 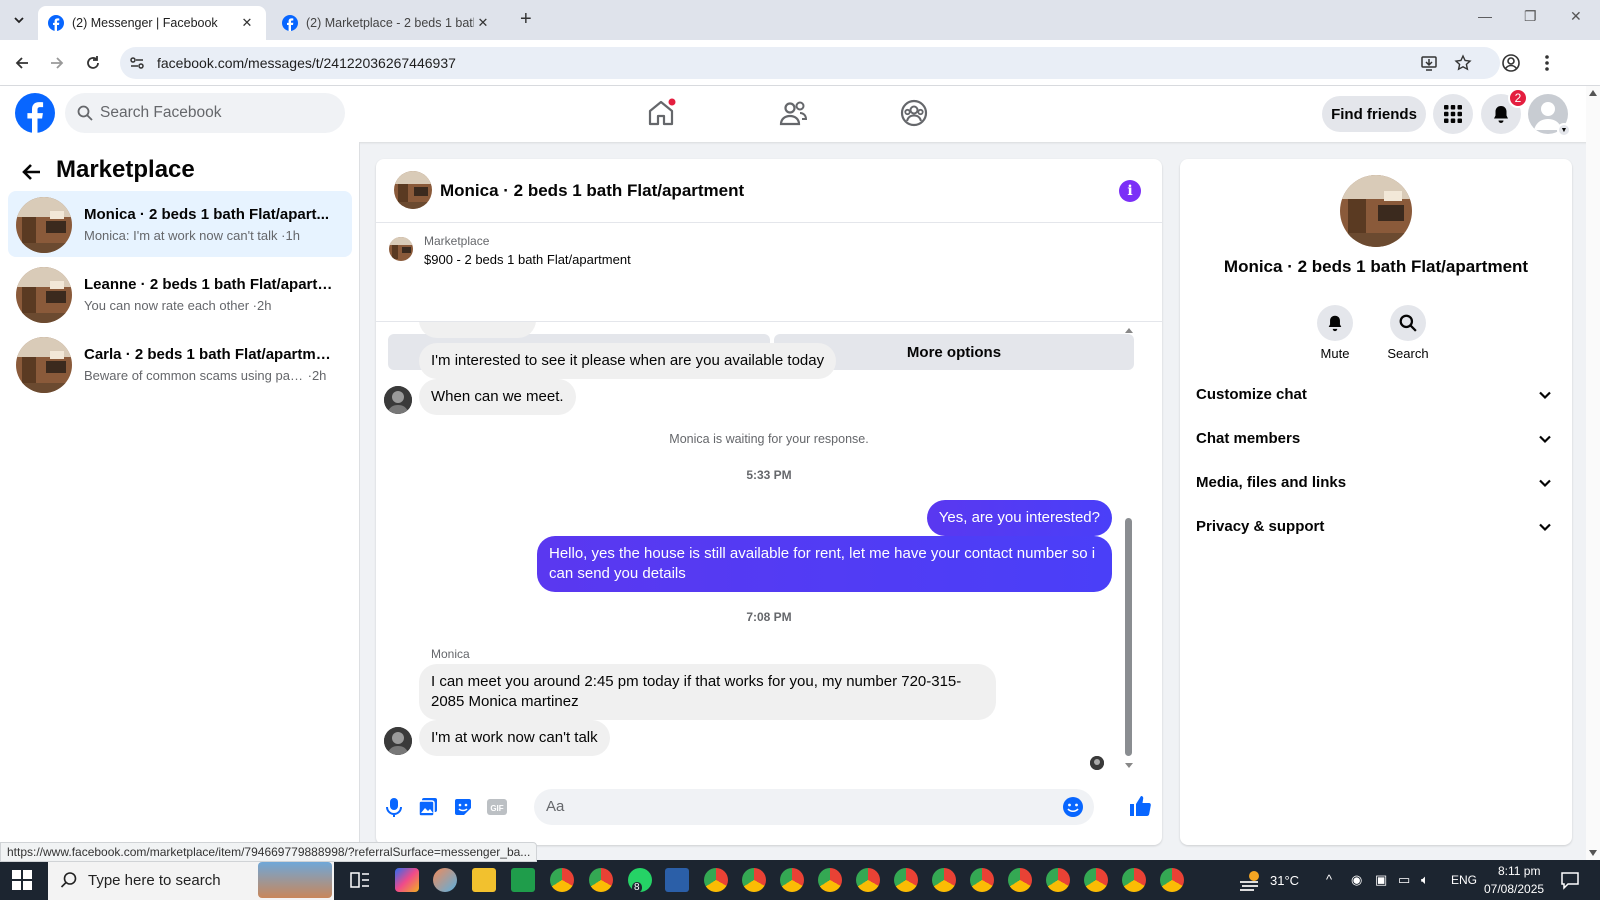 What do you see at coordinates (445, 880) in the screenshot?
I see `paint-app-icon` at bounding box center [445, 880].